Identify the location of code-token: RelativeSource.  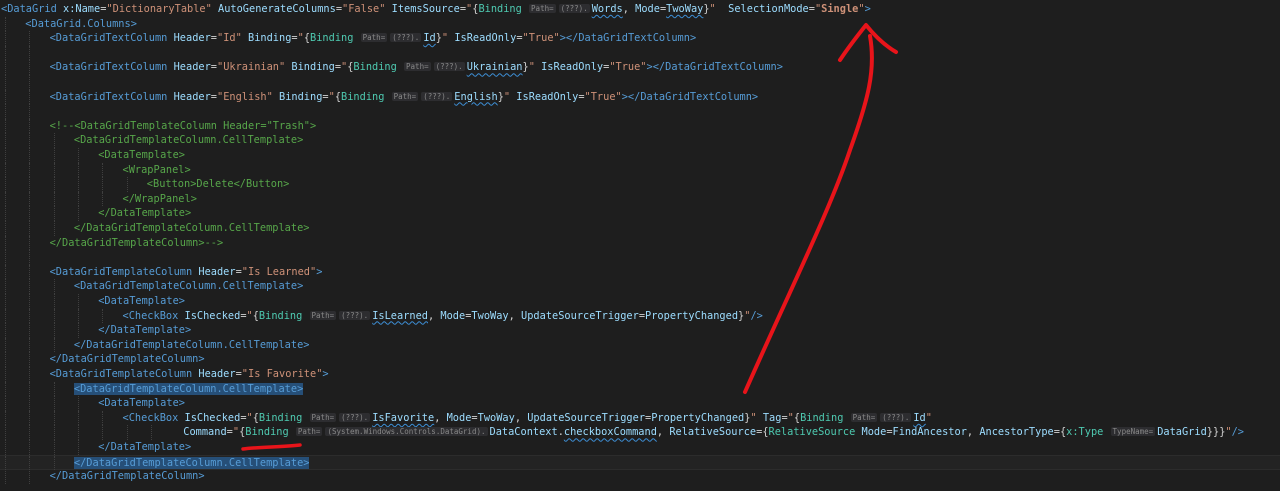
(713, 432).